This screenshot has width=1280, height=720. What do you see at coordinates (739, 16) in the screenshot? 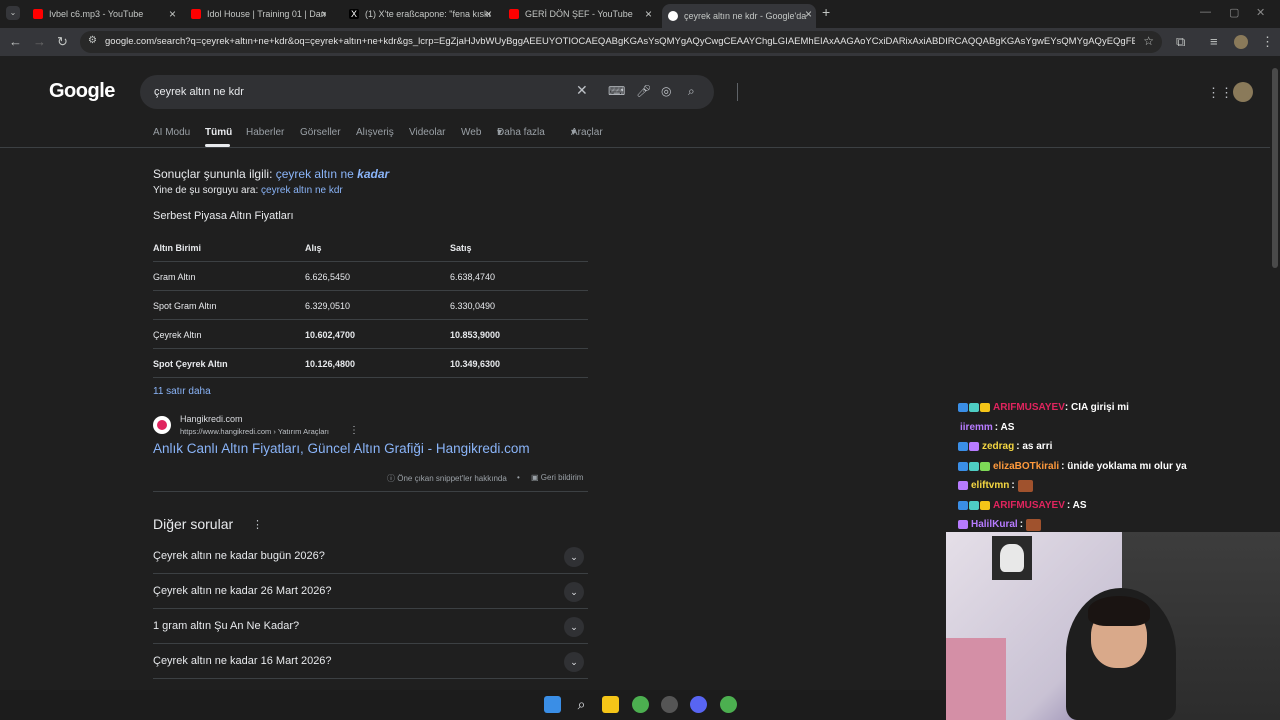
I see `tab-google-active: çeyrek altın ne kdr - Google'da ×` at bounding box center [739, 16].